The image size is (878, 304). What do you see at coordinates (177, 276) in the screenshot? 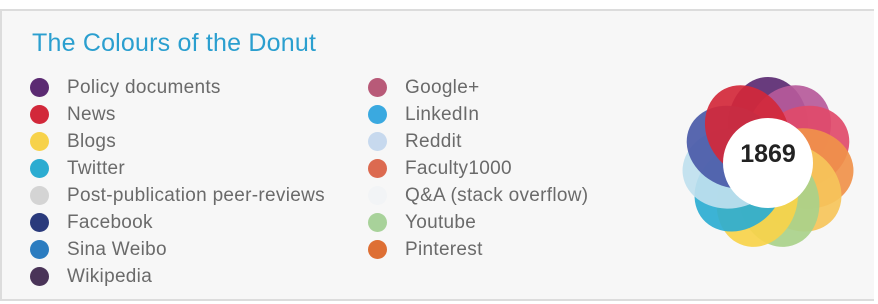
I see `legend-item-wikipedia: Wikipedia` at bounding box center [177, 276].